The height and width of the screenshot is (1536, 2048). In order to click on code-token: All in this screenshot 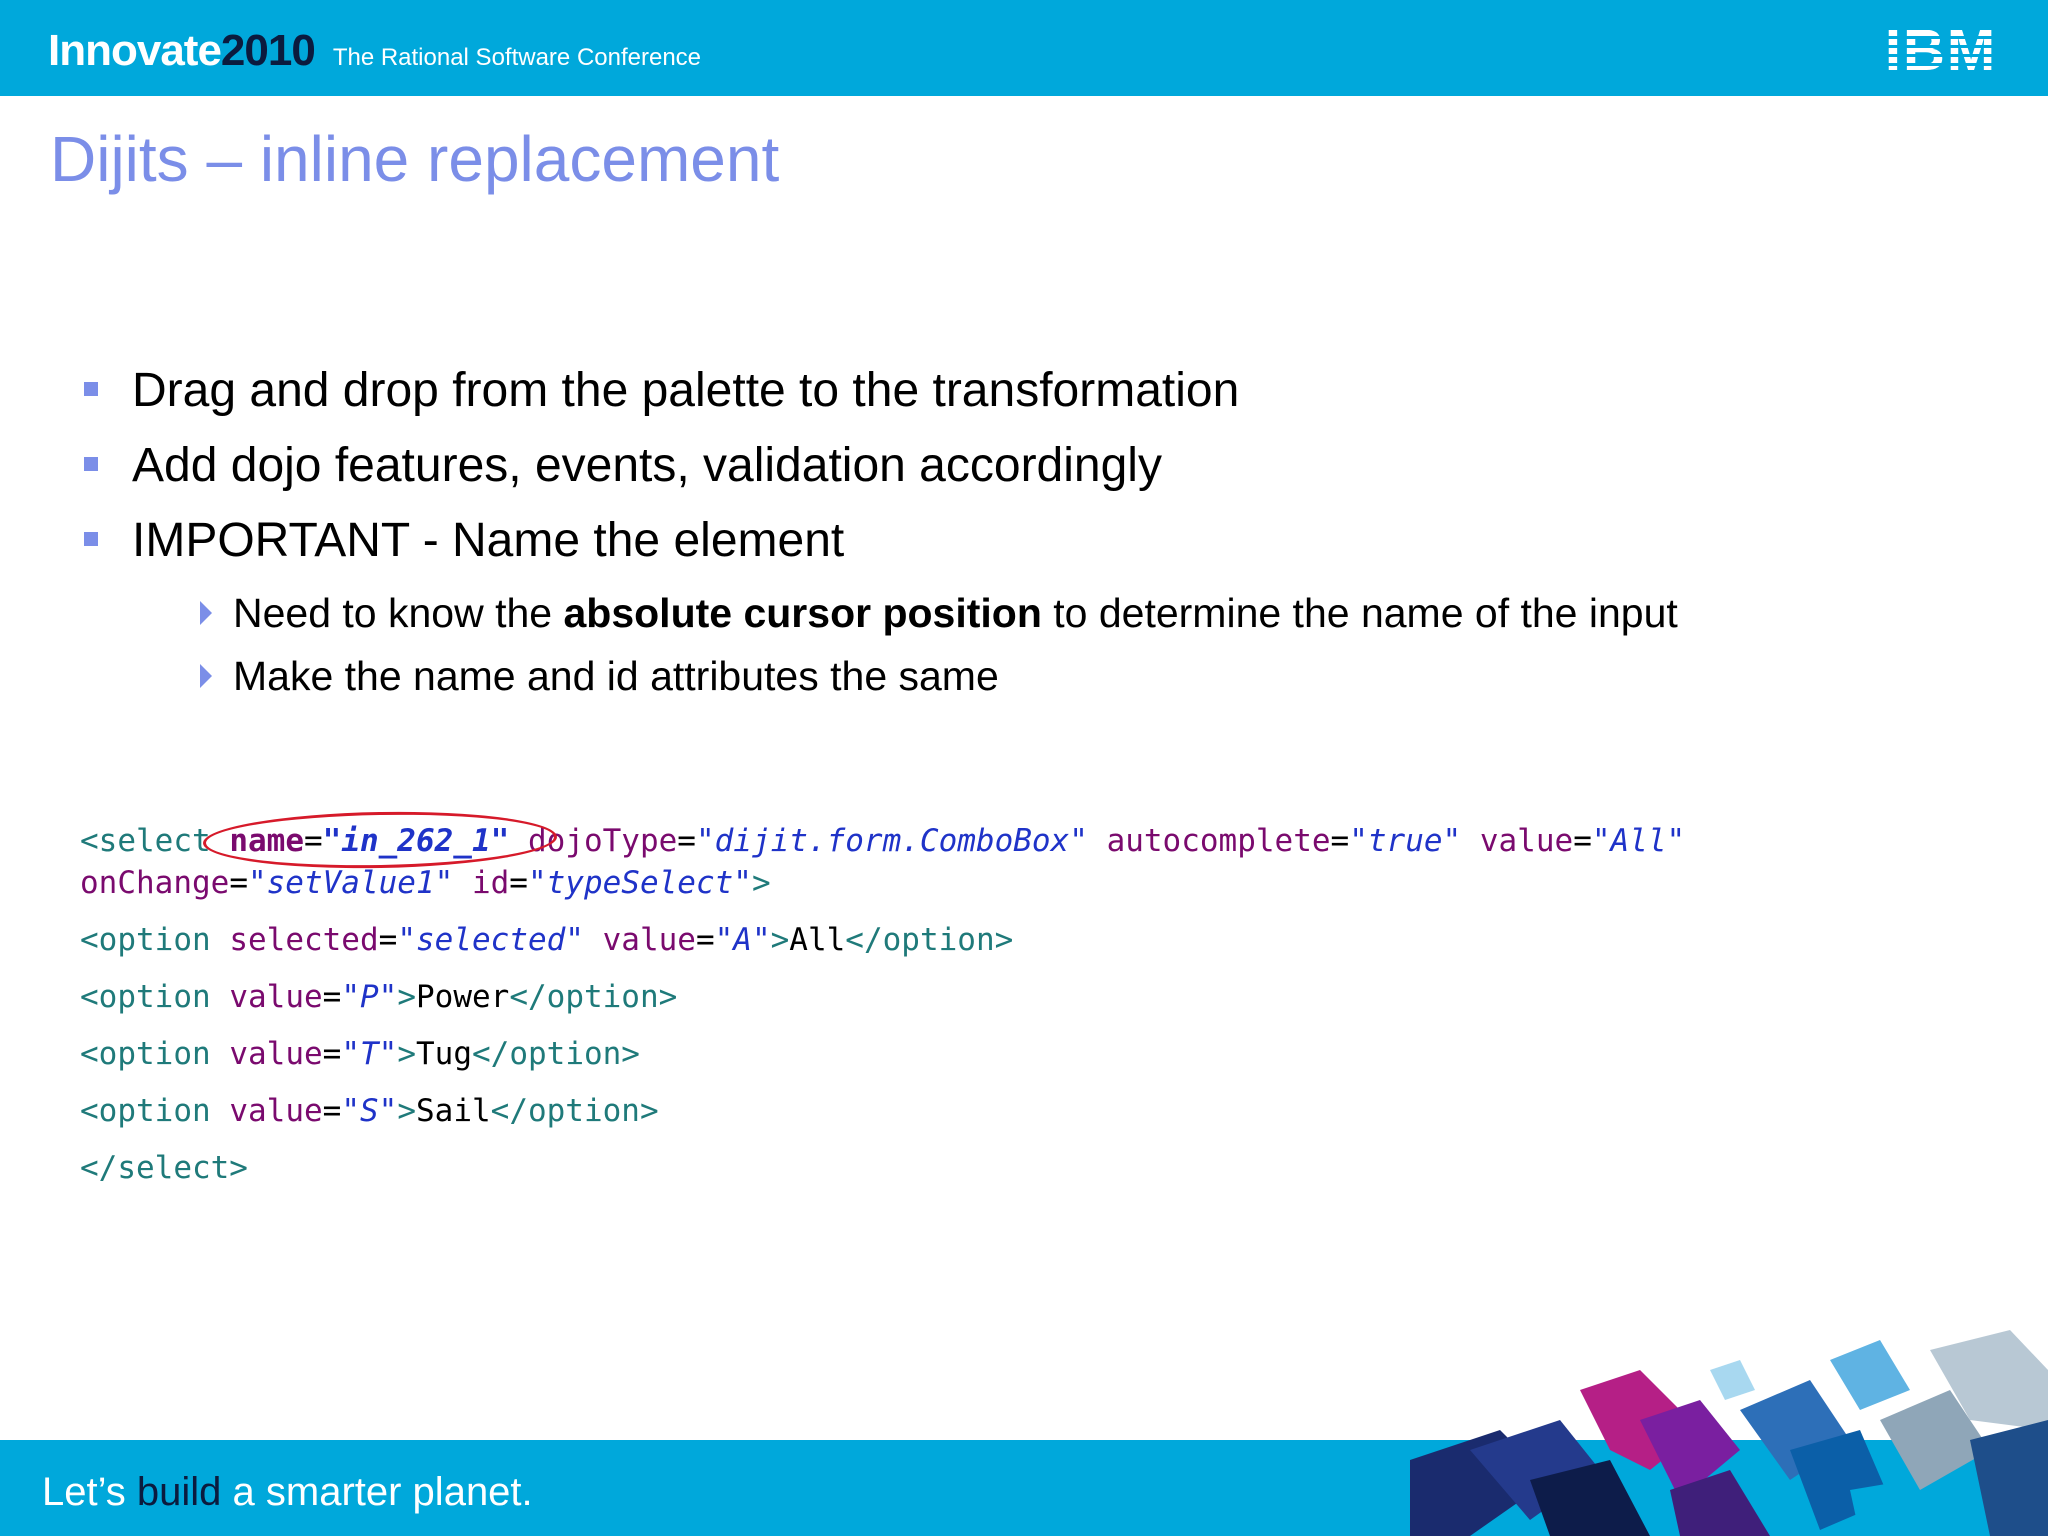, I will do `click(817, 940)`.